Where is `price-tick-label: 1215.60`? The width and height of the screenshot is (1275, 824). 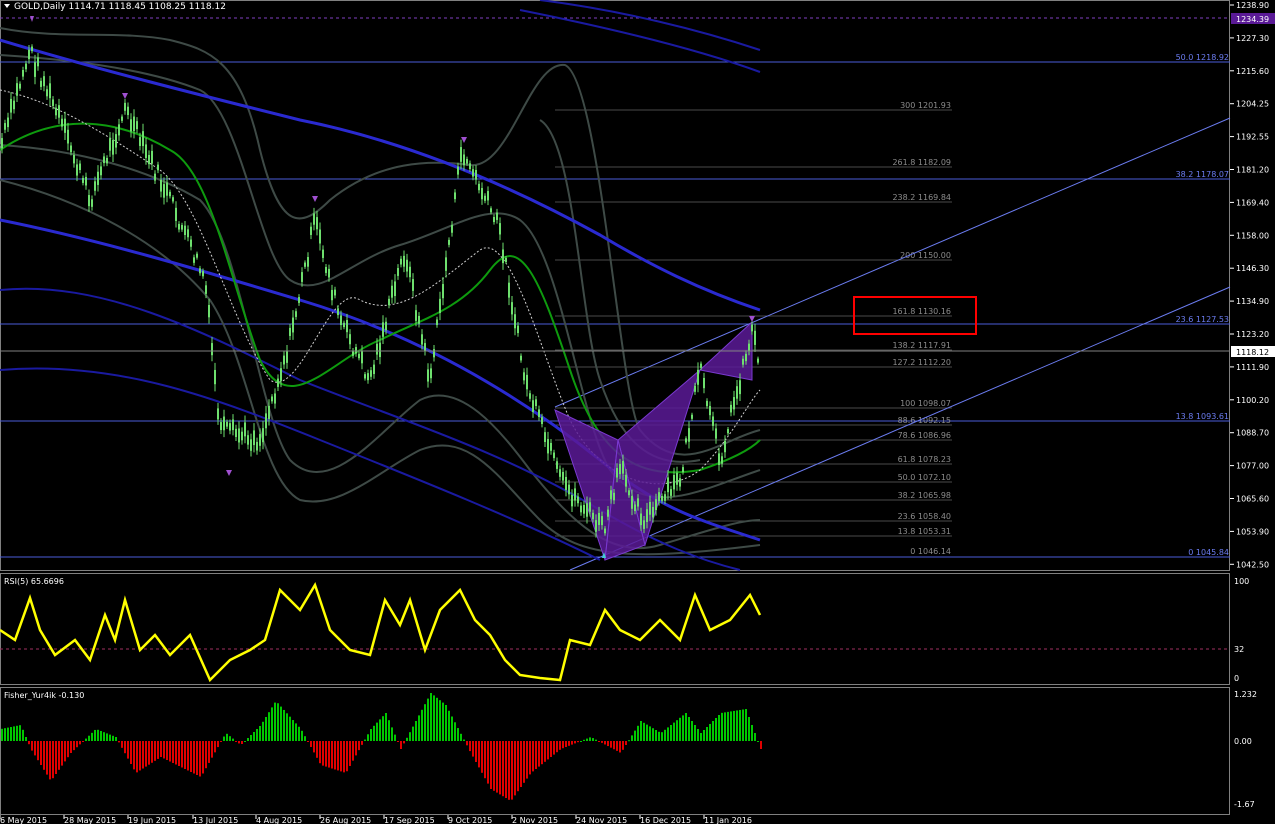 price-tick-label: 1215.60 is located at coordinates (1252, 71).